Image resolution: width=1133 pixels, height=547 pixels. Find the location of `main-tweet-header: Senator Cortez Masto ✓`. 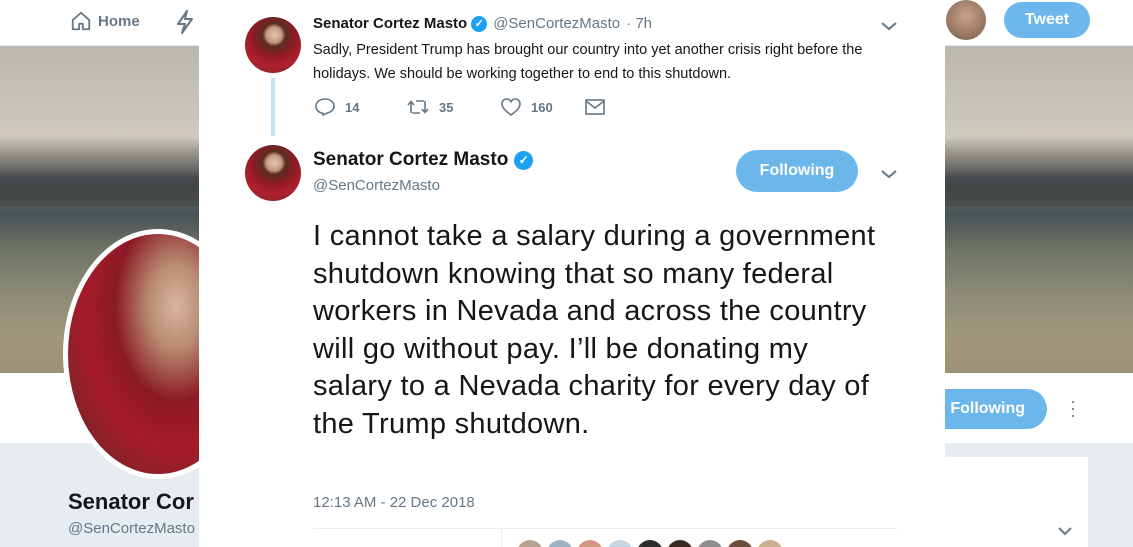

main-tweet-header: Senator Cortez Masto ✓ is located at coordinates (423, 160).